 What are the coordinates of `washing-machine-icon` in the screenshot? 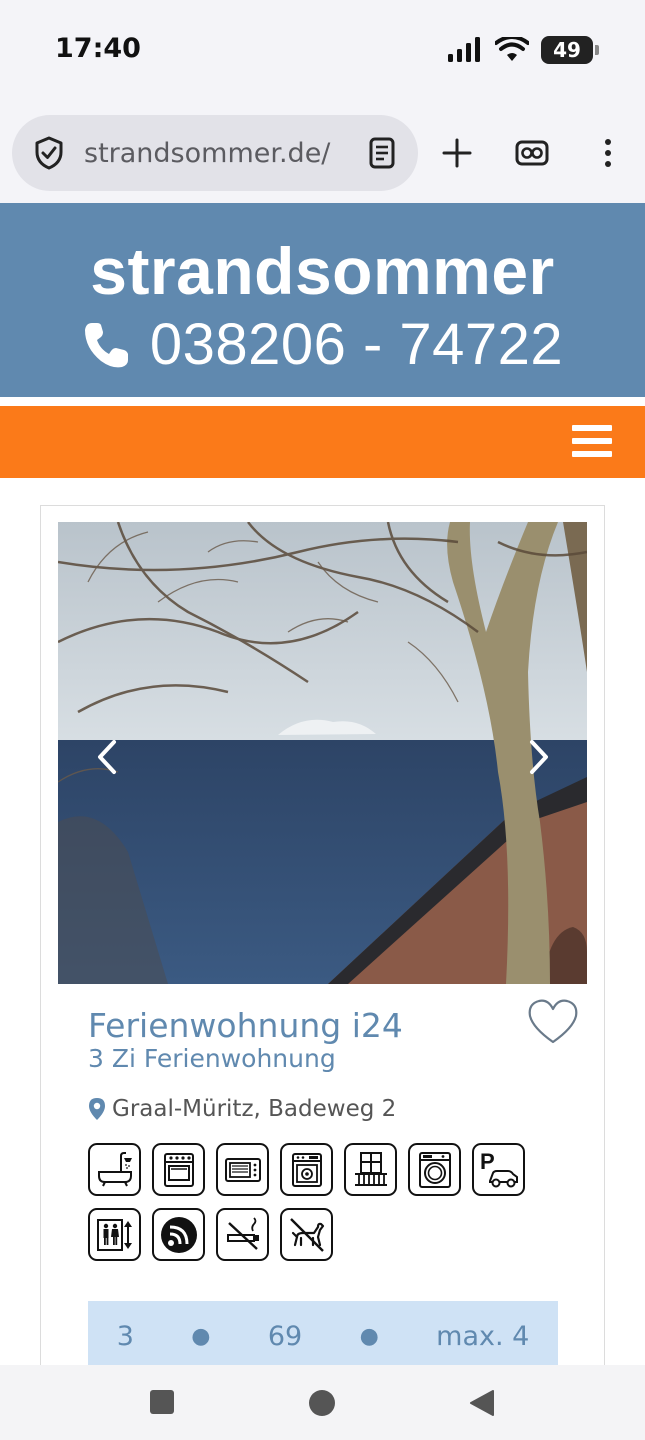 It's located at (434, 1169).